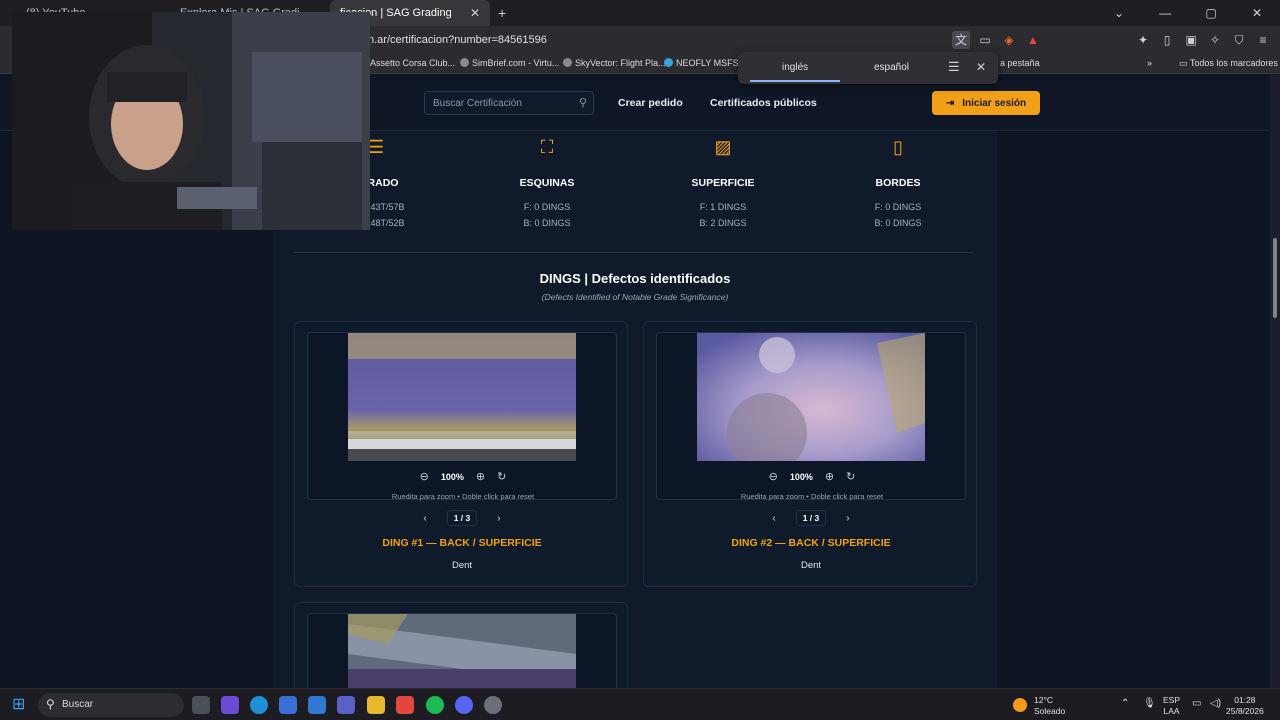  What do you see at coordinates (493, 705) in the screenshot?
I see `steam-icon` at bounding box center [493, 705].